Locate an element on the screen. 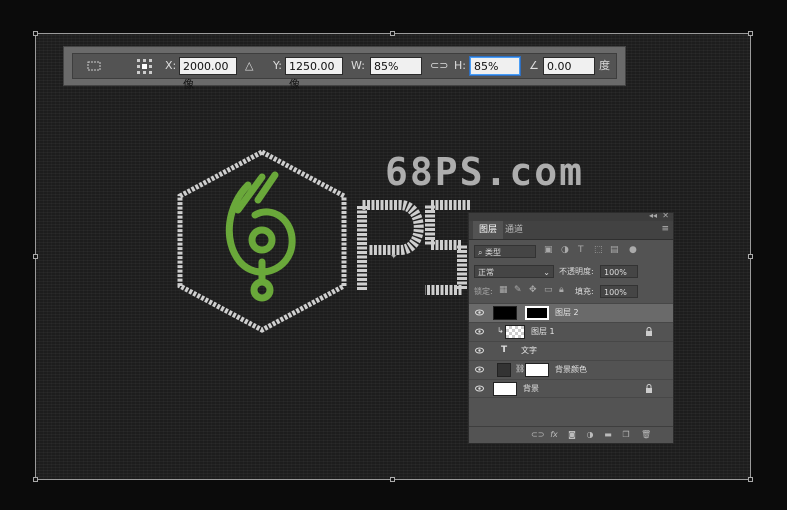 This screenshot has width=787, height=510. reference-point-icon: ✦ is located at coordinates (394, 257).